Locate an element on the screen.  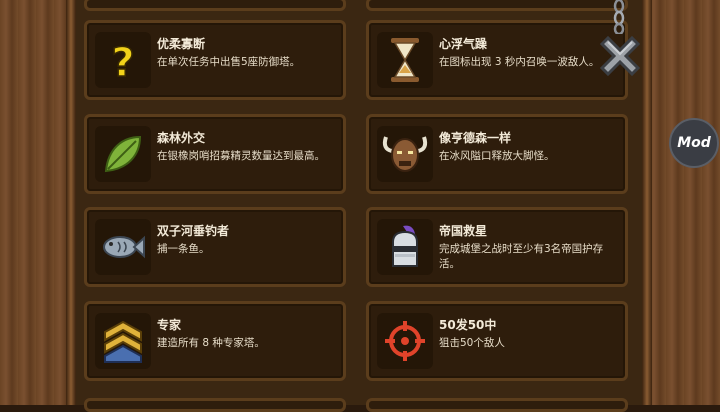
fish-icon is located at coordinates (123, 247).